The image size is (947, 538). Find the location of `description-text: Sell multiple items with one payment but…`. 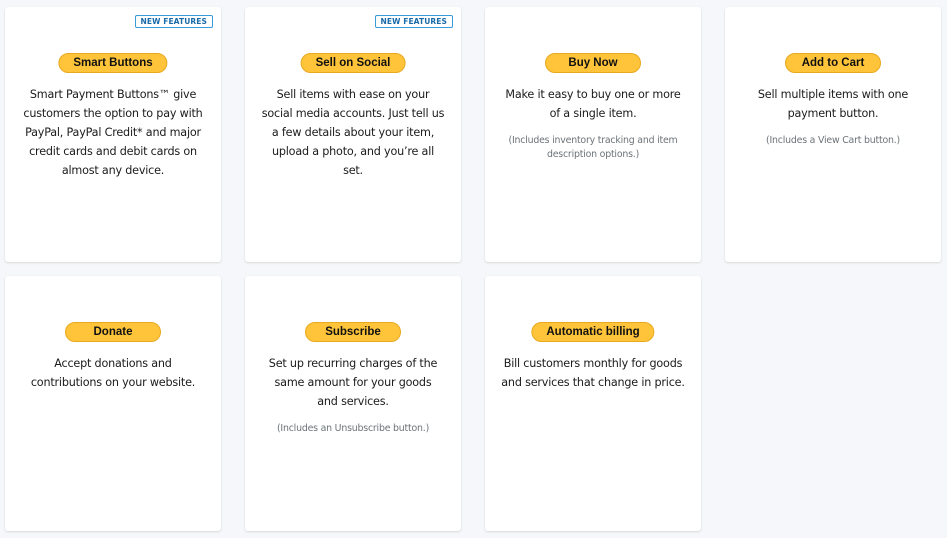

description-text: Sell multiple items with one payment but… is located at coordinates (833, 104).